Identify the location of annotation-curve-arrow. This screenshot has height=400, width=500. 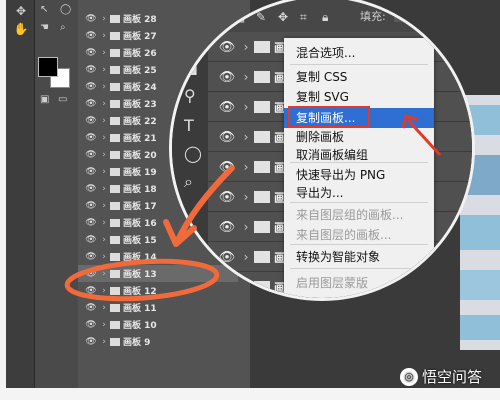
(205, 204).